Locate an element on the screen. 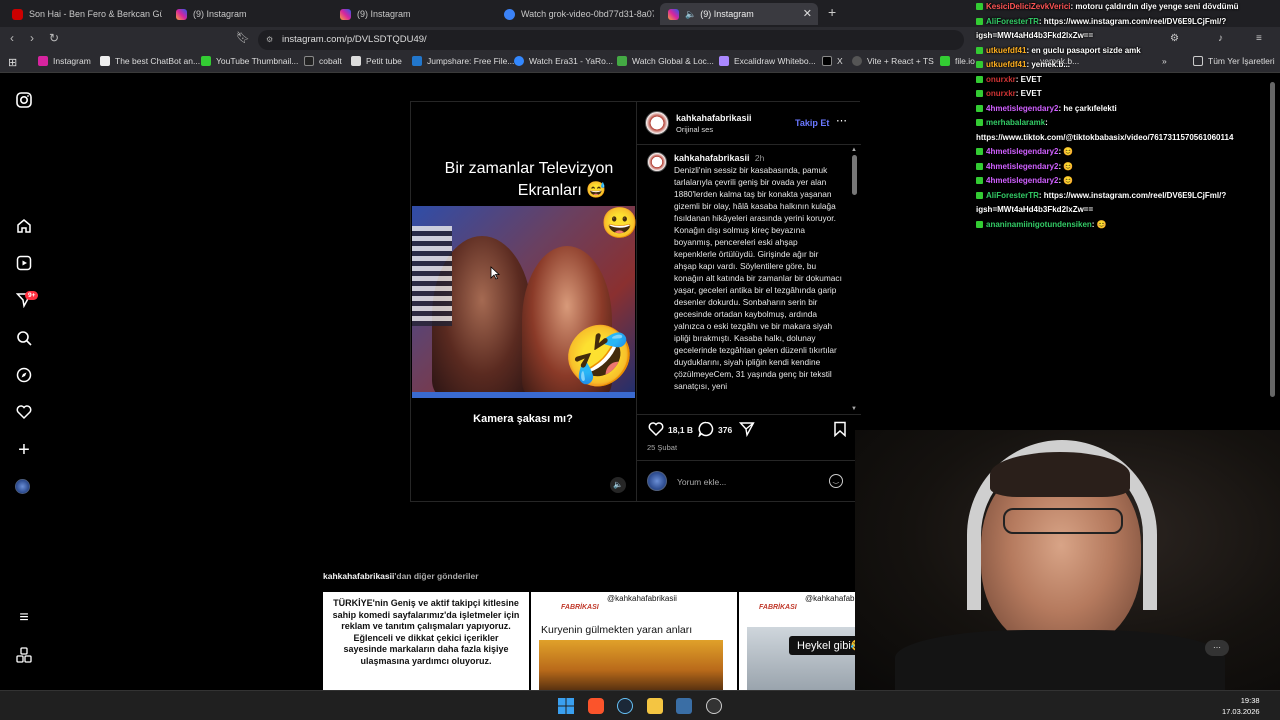  bookmark-instagram: Instagram is located at coordinates (64, 61).